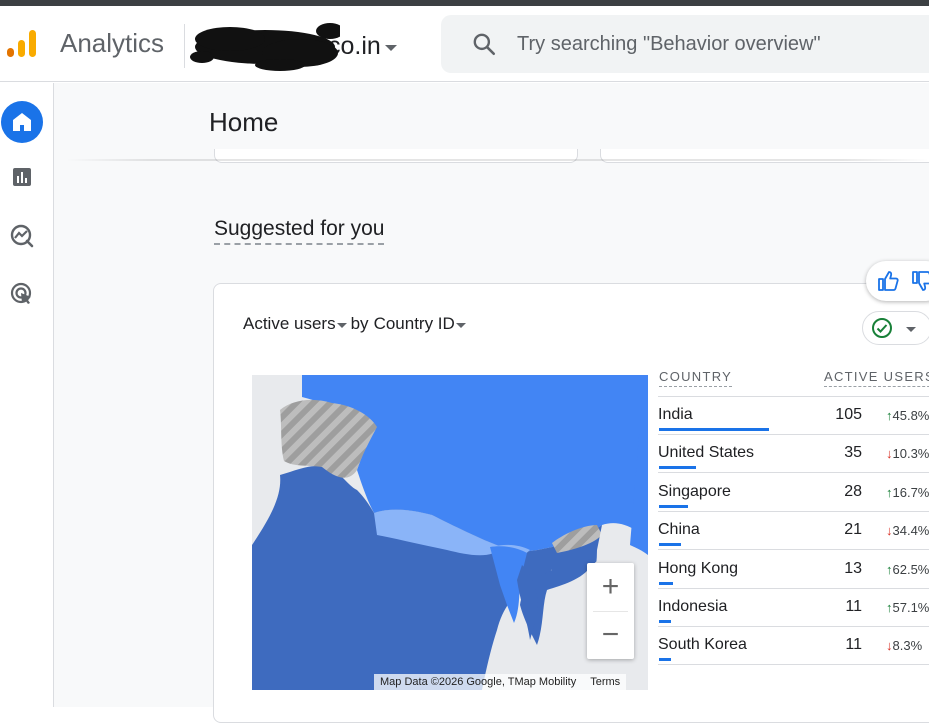 This screenshot has width=929, height=723. I want to click on explore-icon, so click(22, 236).